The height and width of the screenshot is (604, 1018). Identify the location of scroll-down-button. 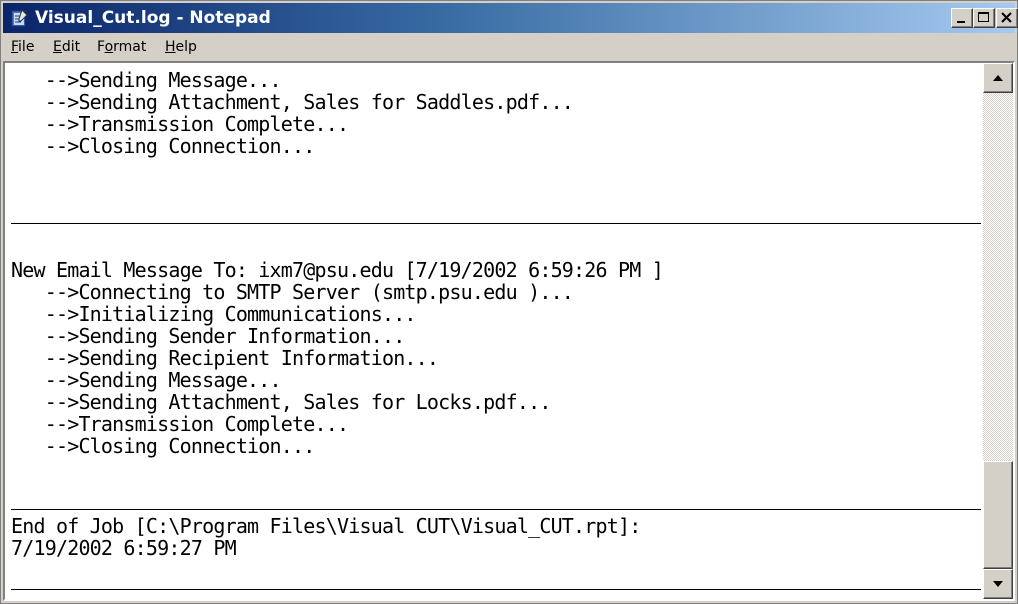
(998, 584).